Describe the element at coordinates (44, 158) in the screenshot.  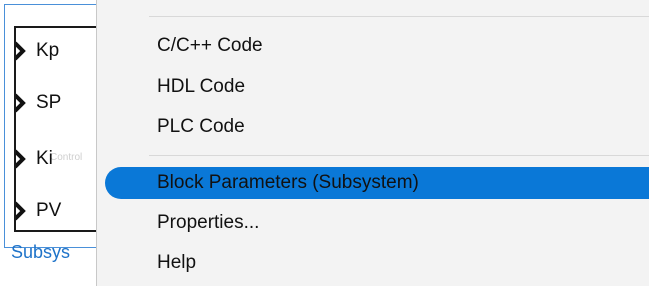
I see `port-label-ki: Ki` at that location.